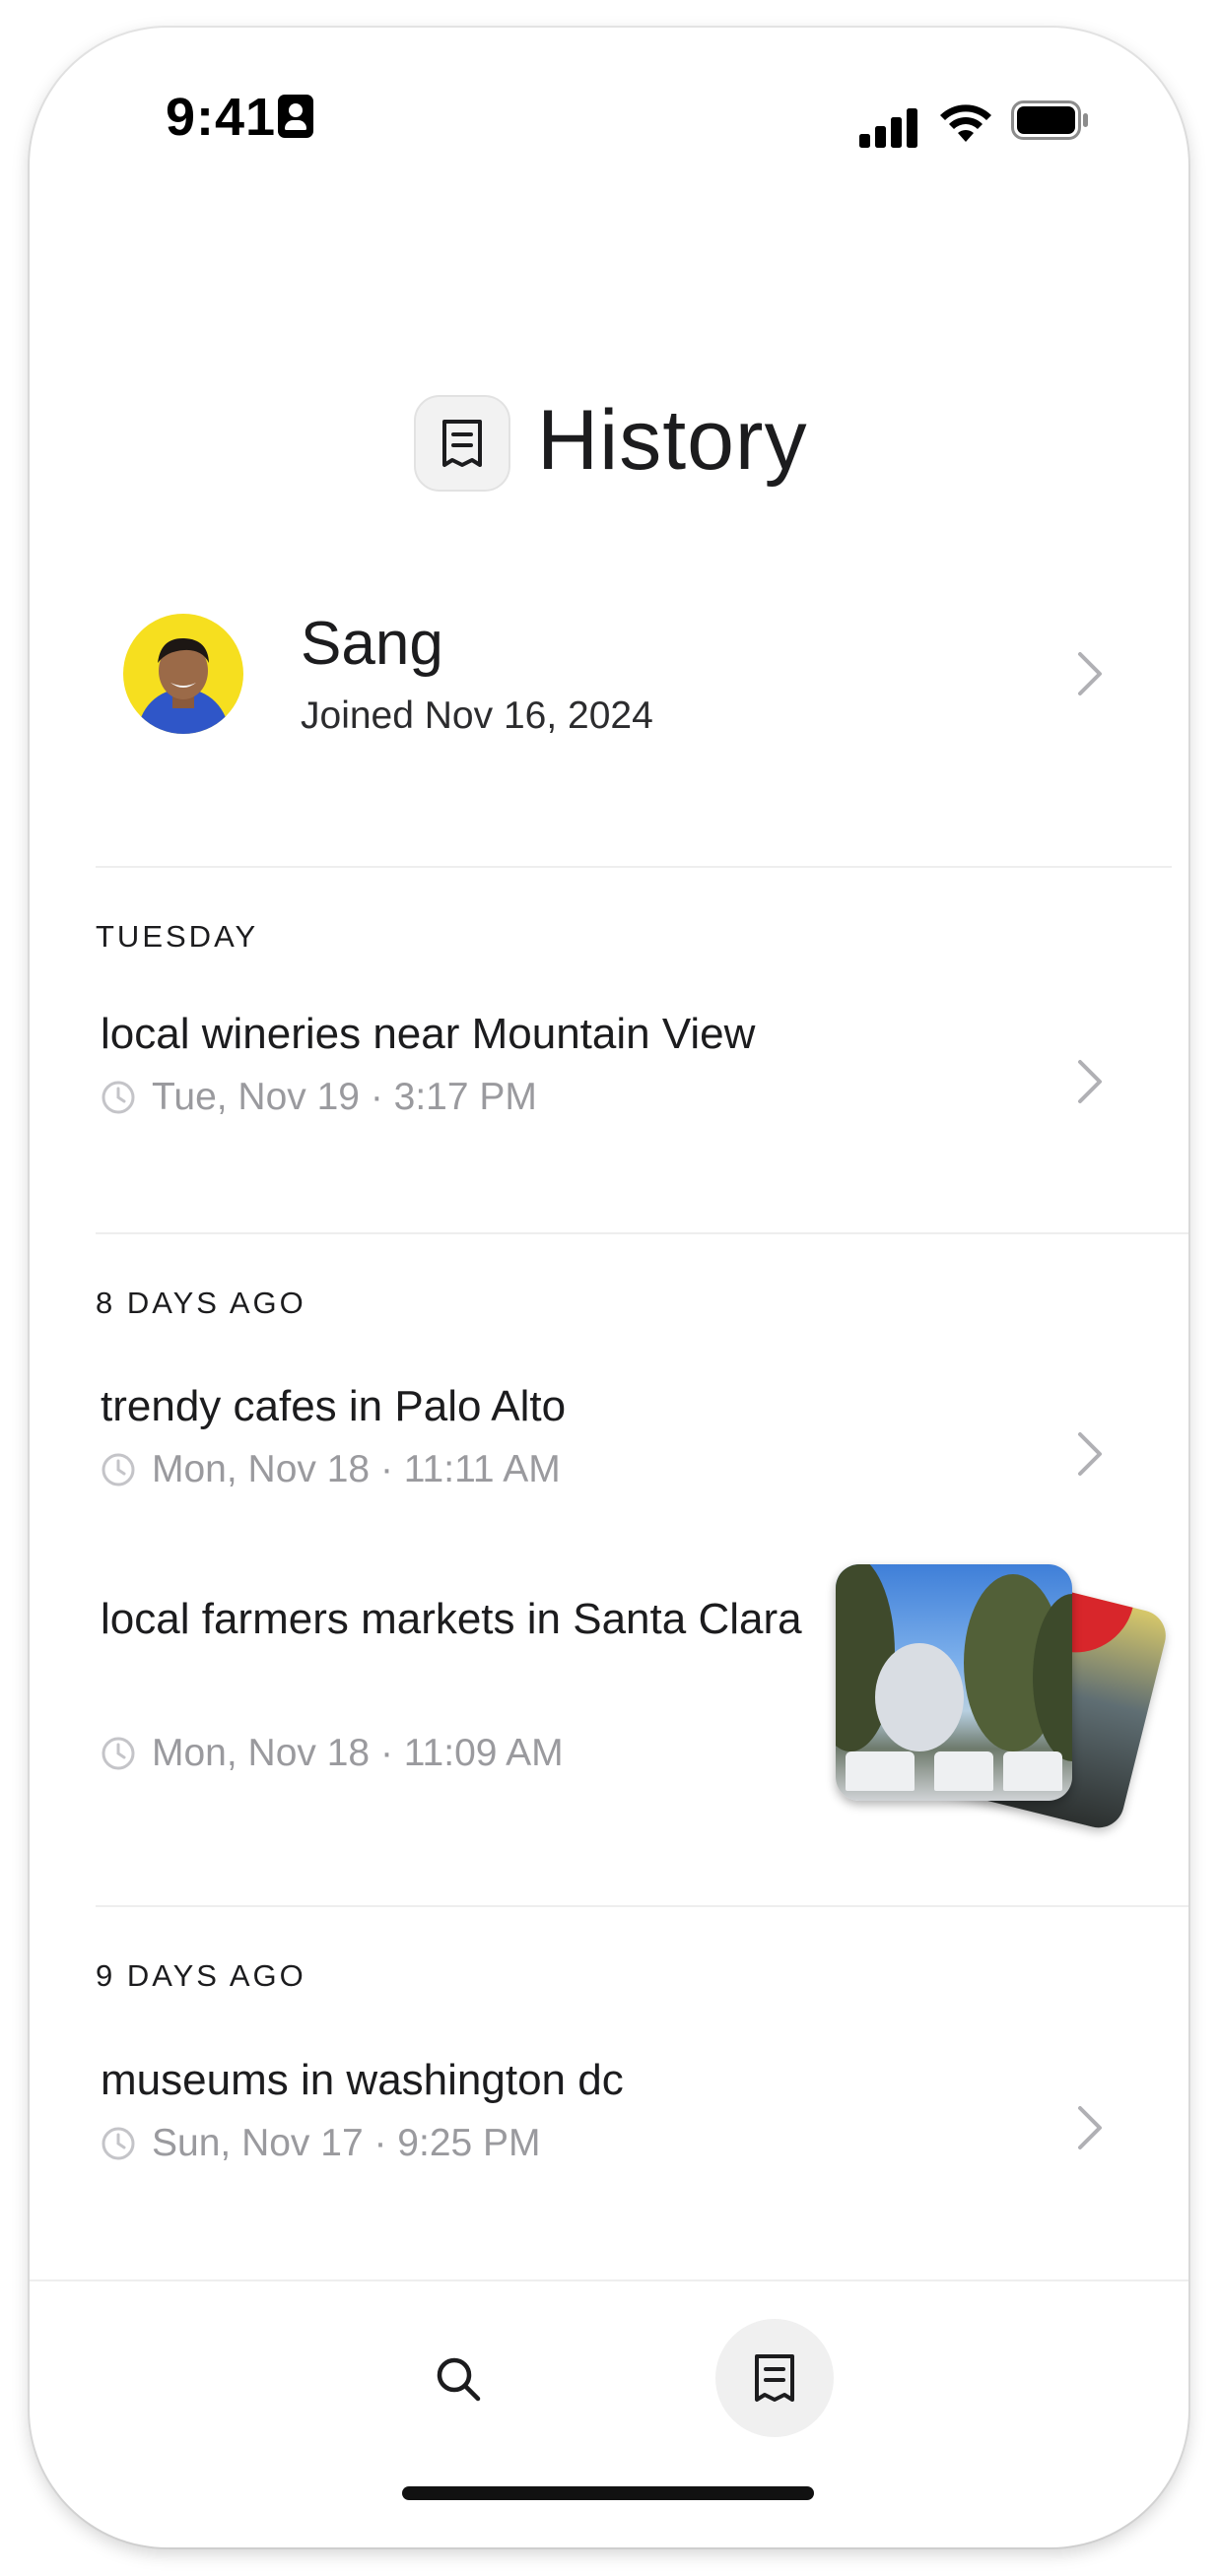  I want to click on wifi-icon, so click(966, 123).